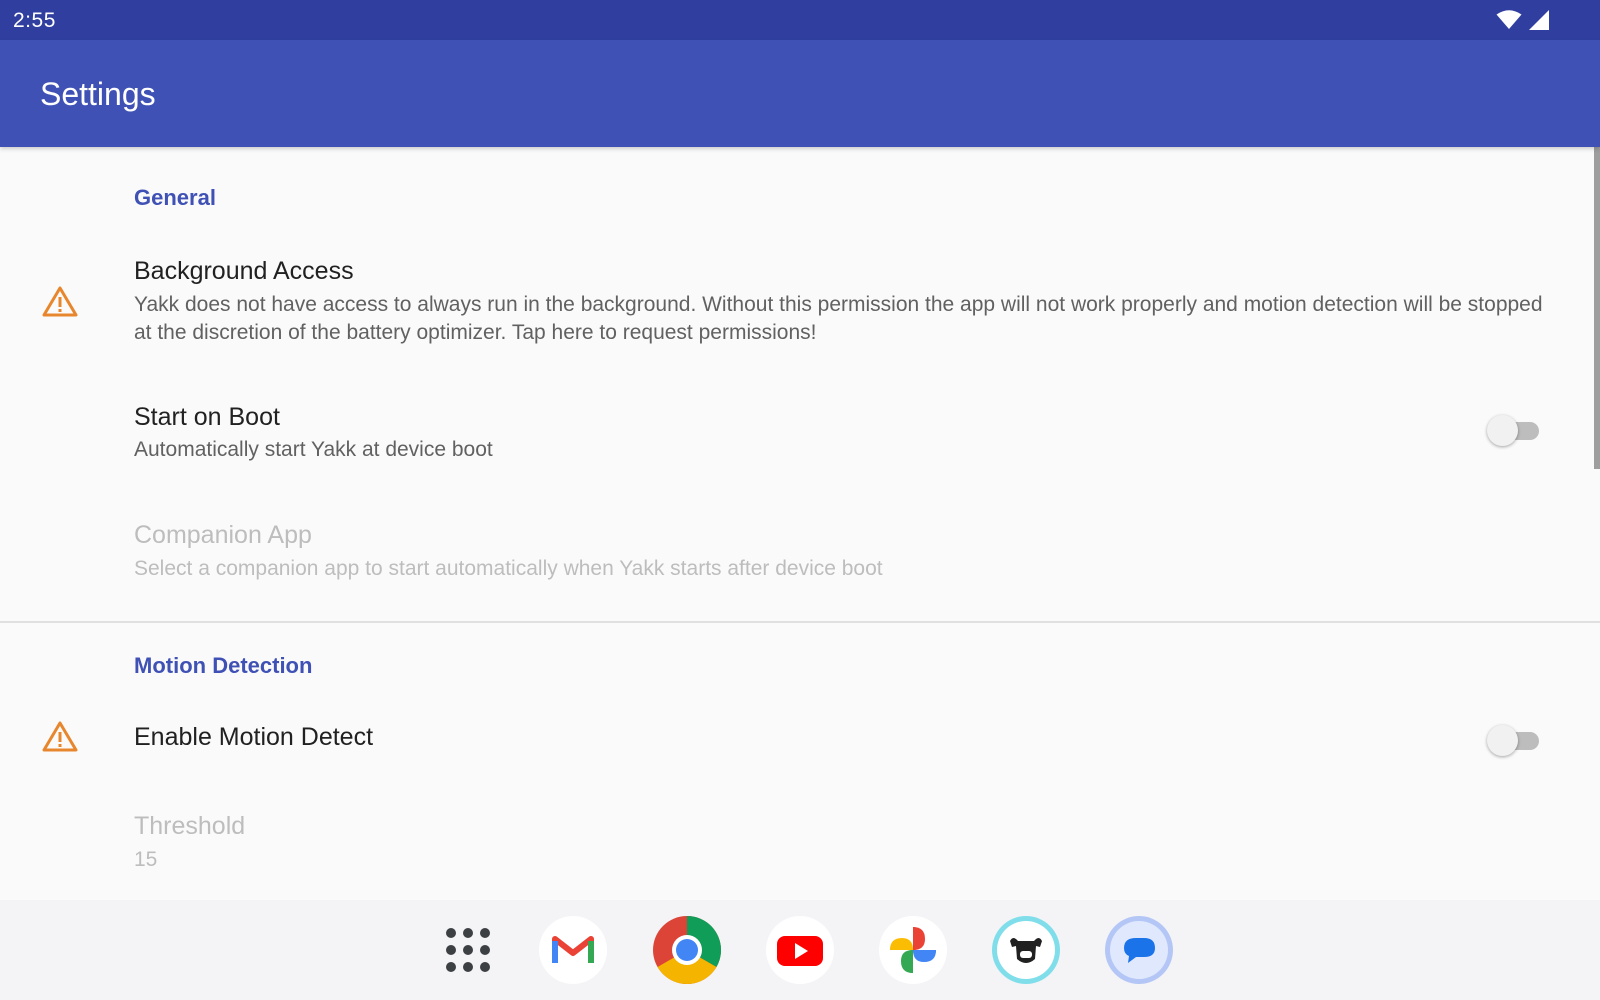 This screenshot has width=1600, height=1000. What do you see at coordinates (468, 950) in the screenshot?
I see `app-drawer-icon` at bounding box center [468, 950].